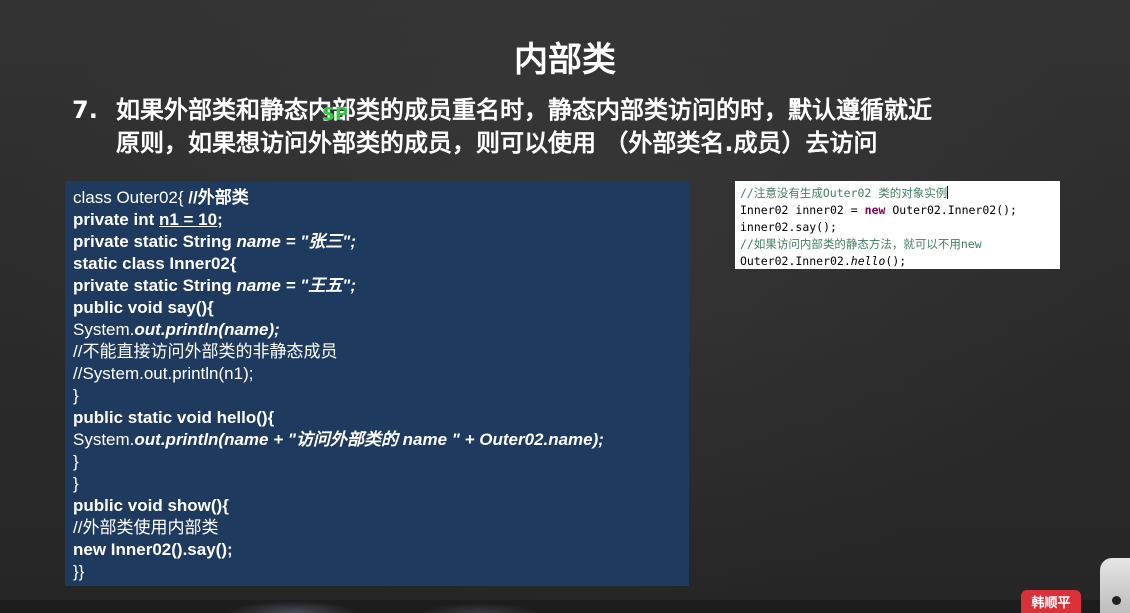 The width and height of the screenshot is (1130, 613). I want to click on point-number: 7., so click(85, 110).